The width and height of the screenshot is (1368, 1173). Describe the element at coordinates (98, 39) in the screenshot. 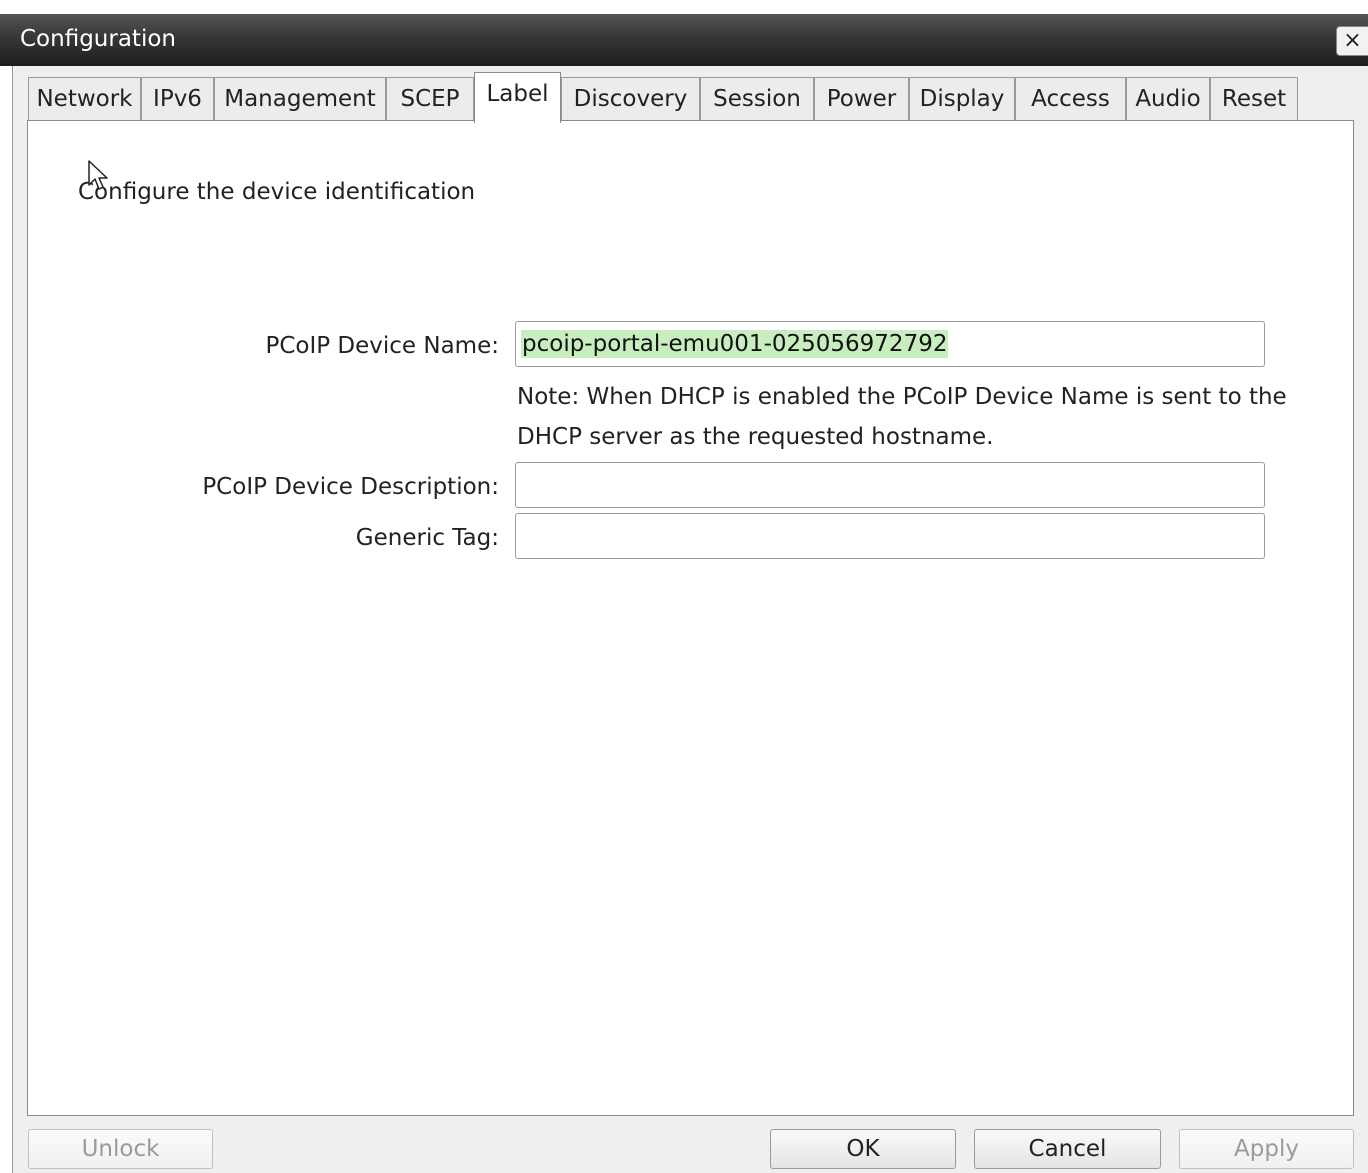

I see `window-title: Configuration` at that location.